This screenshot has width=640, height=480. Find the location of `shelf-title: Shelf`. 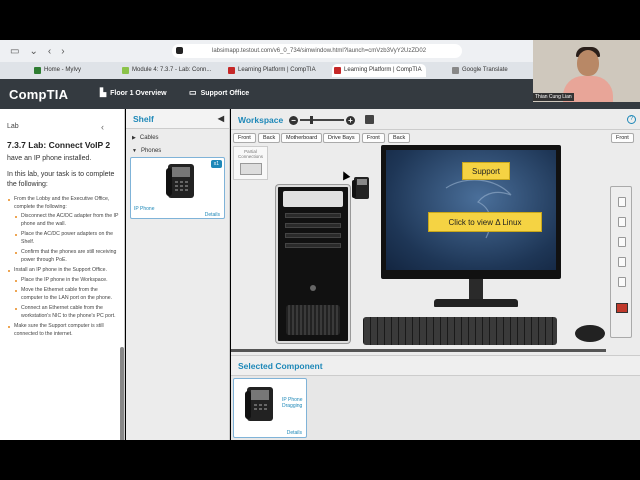

shelf-title: Shelf is located at coordinates (143, 119).